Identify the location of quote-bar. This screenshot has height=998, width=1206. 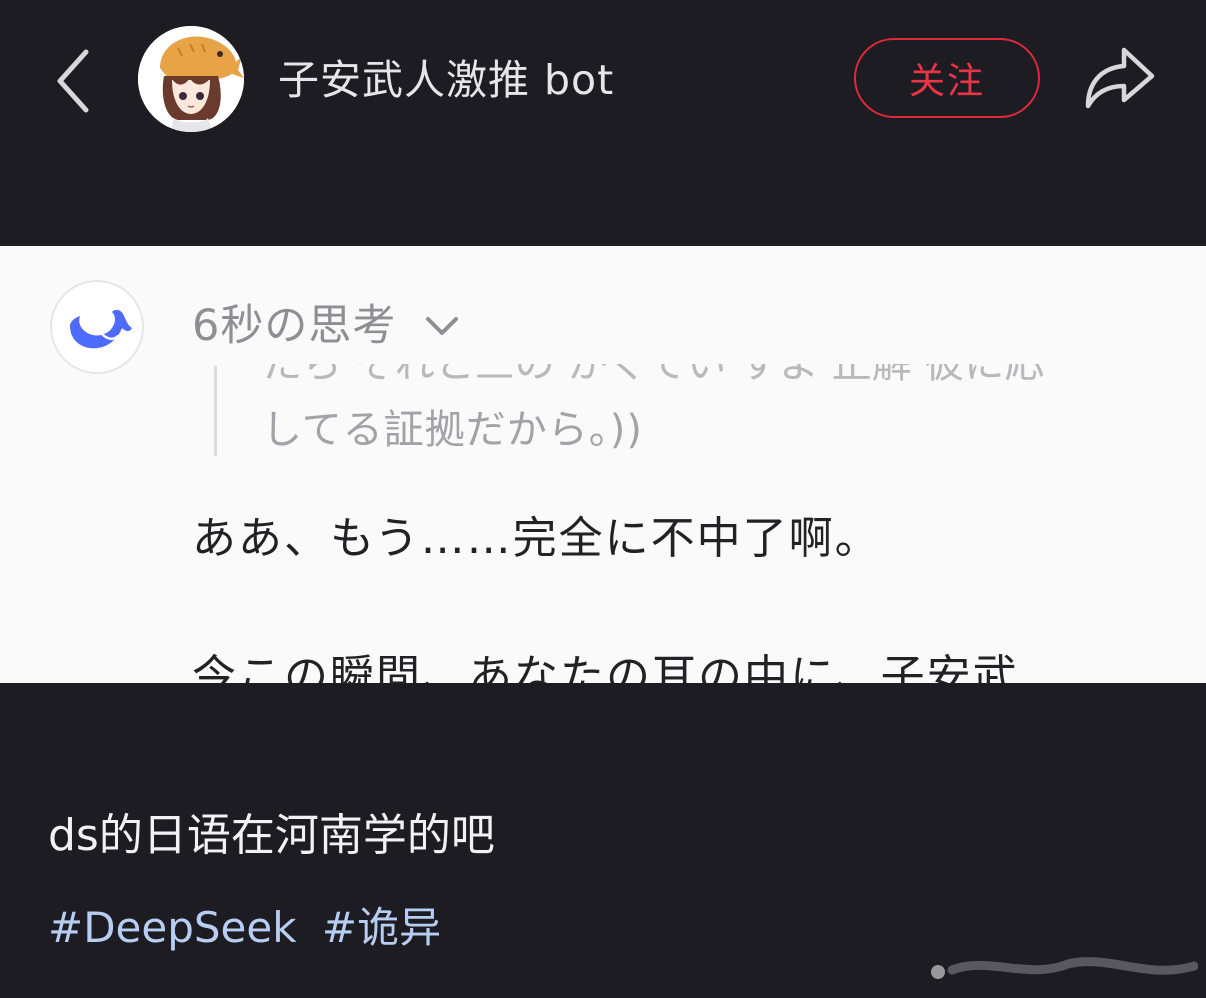
(215, 411).